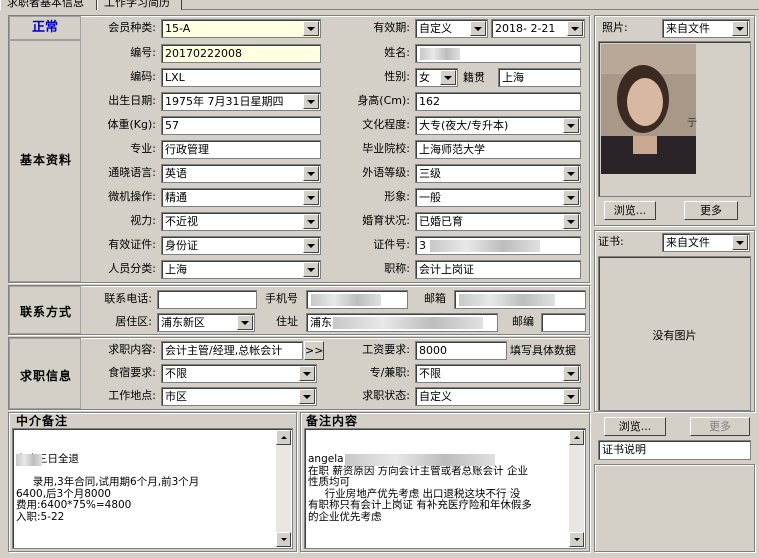 This screenshot has height=558, width=759. Describe the element at coordinates (241, 221) in the screenshot. I see `vision-select: 不近视` at that location.